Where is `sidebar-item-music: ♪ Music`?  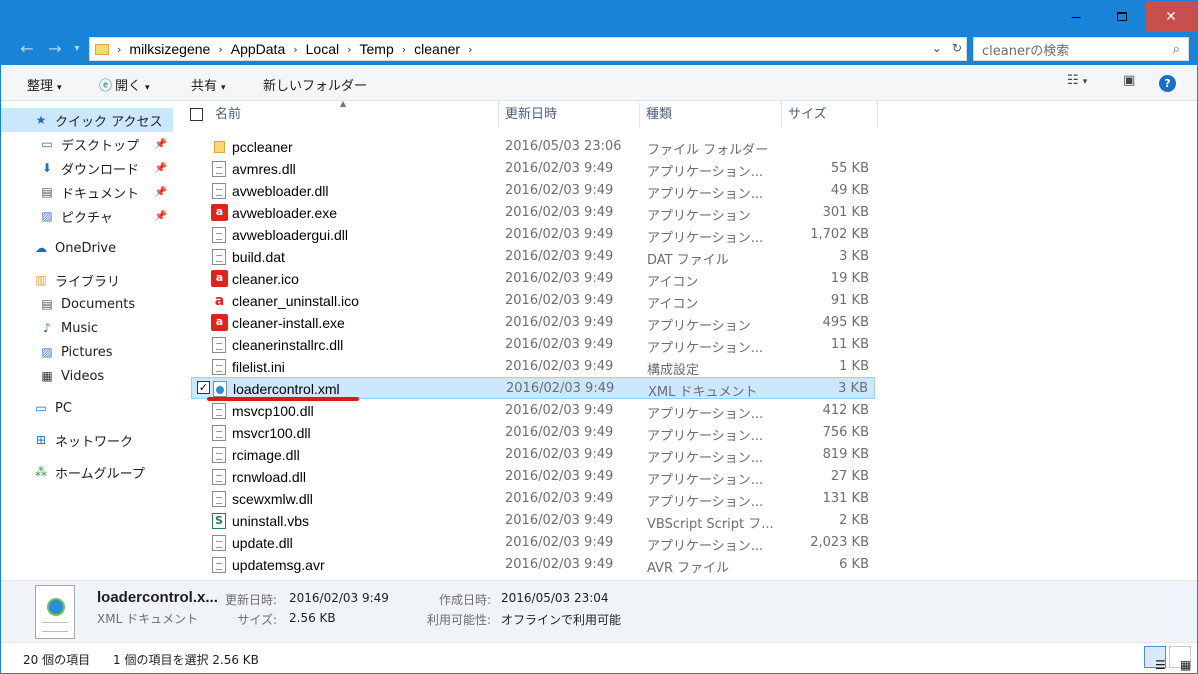
sidebar-item-music: ♪ Music is located at coordinates (87, 328).